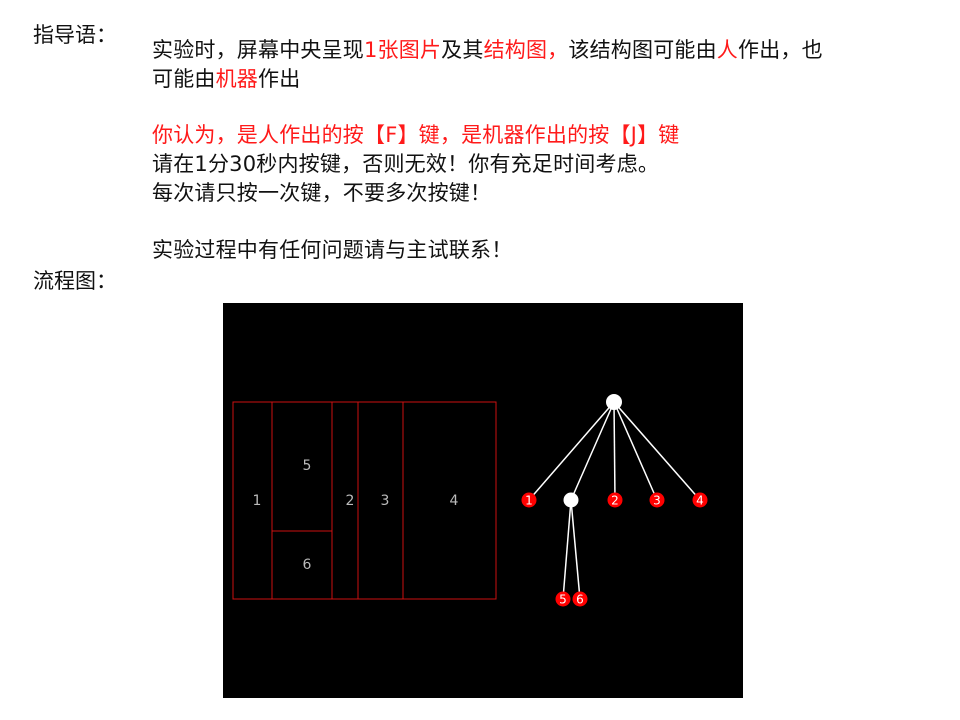  I want to click on edge-mid-n5, so click(567, 549).